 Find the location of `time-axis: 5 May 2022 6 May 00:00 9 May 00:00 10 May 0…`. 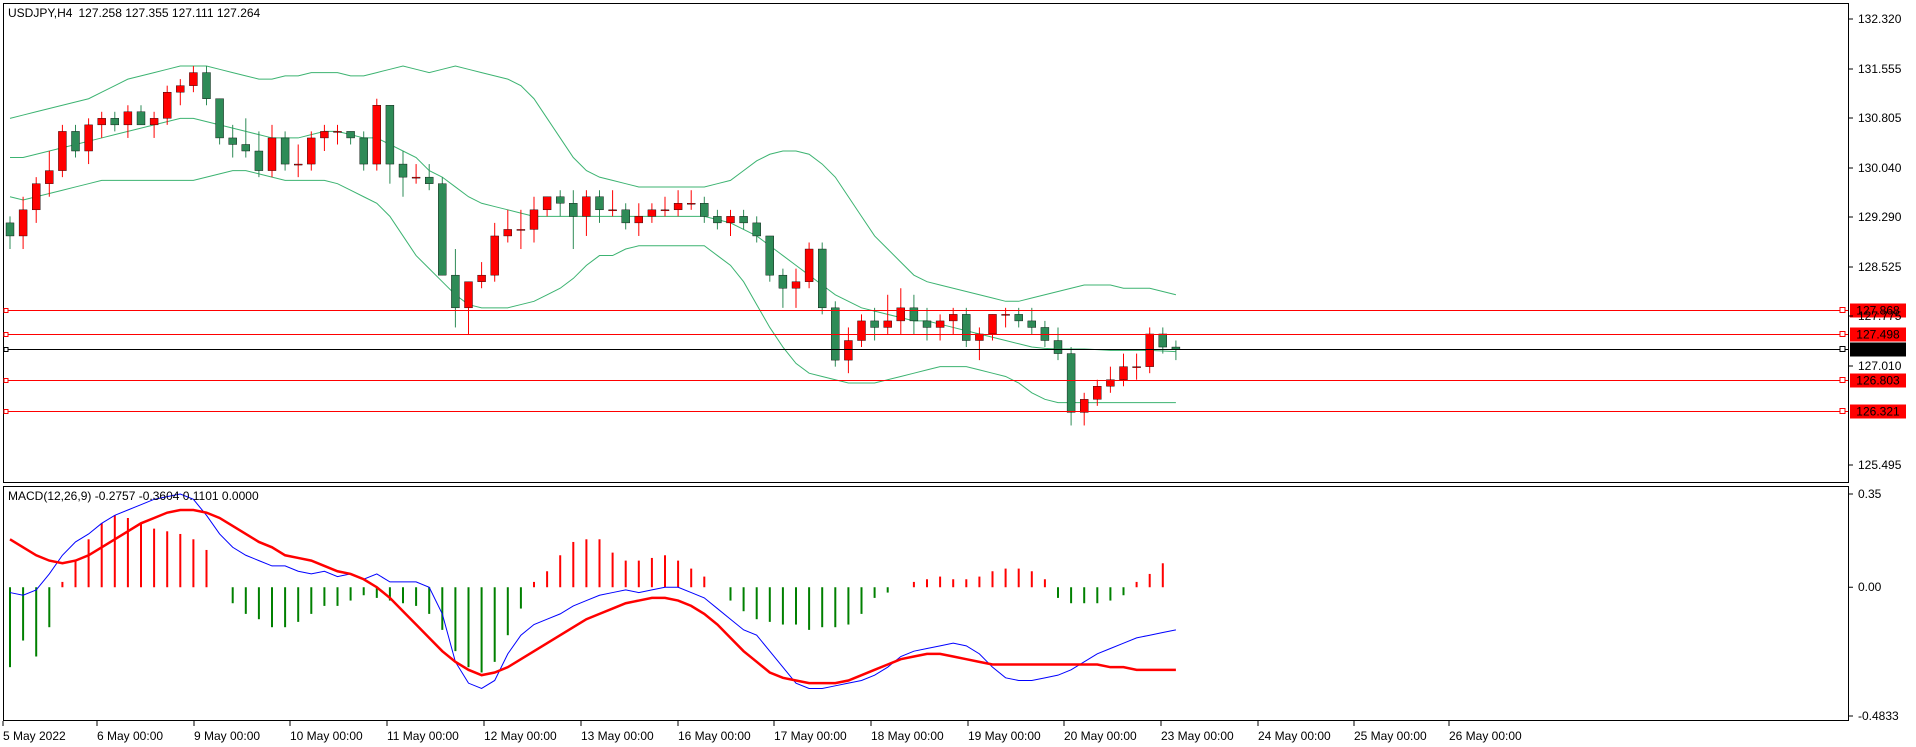

time-axis: 5 May 2022 6 May 00:00 9 May 00:00 10 May 0… is located at coordinates (762, 732).